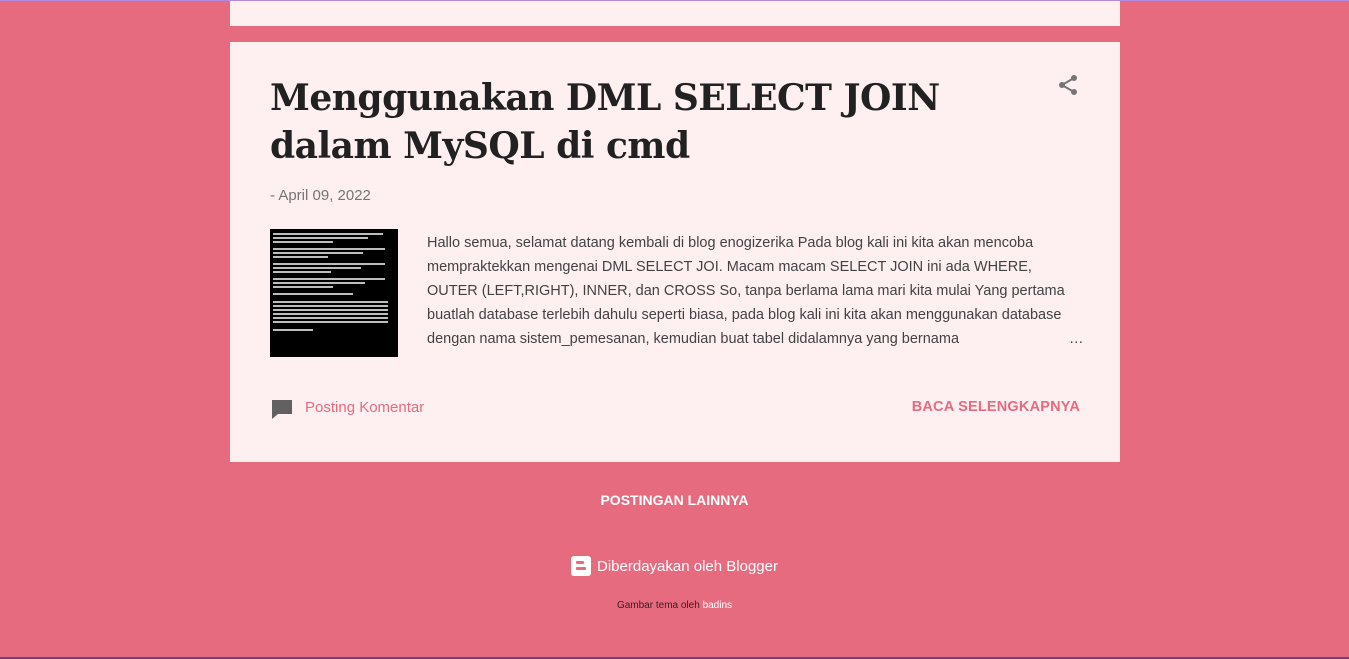 This screenshot has width=1349, height=659. I want to click on post-thumbnail, so click(334, 293).